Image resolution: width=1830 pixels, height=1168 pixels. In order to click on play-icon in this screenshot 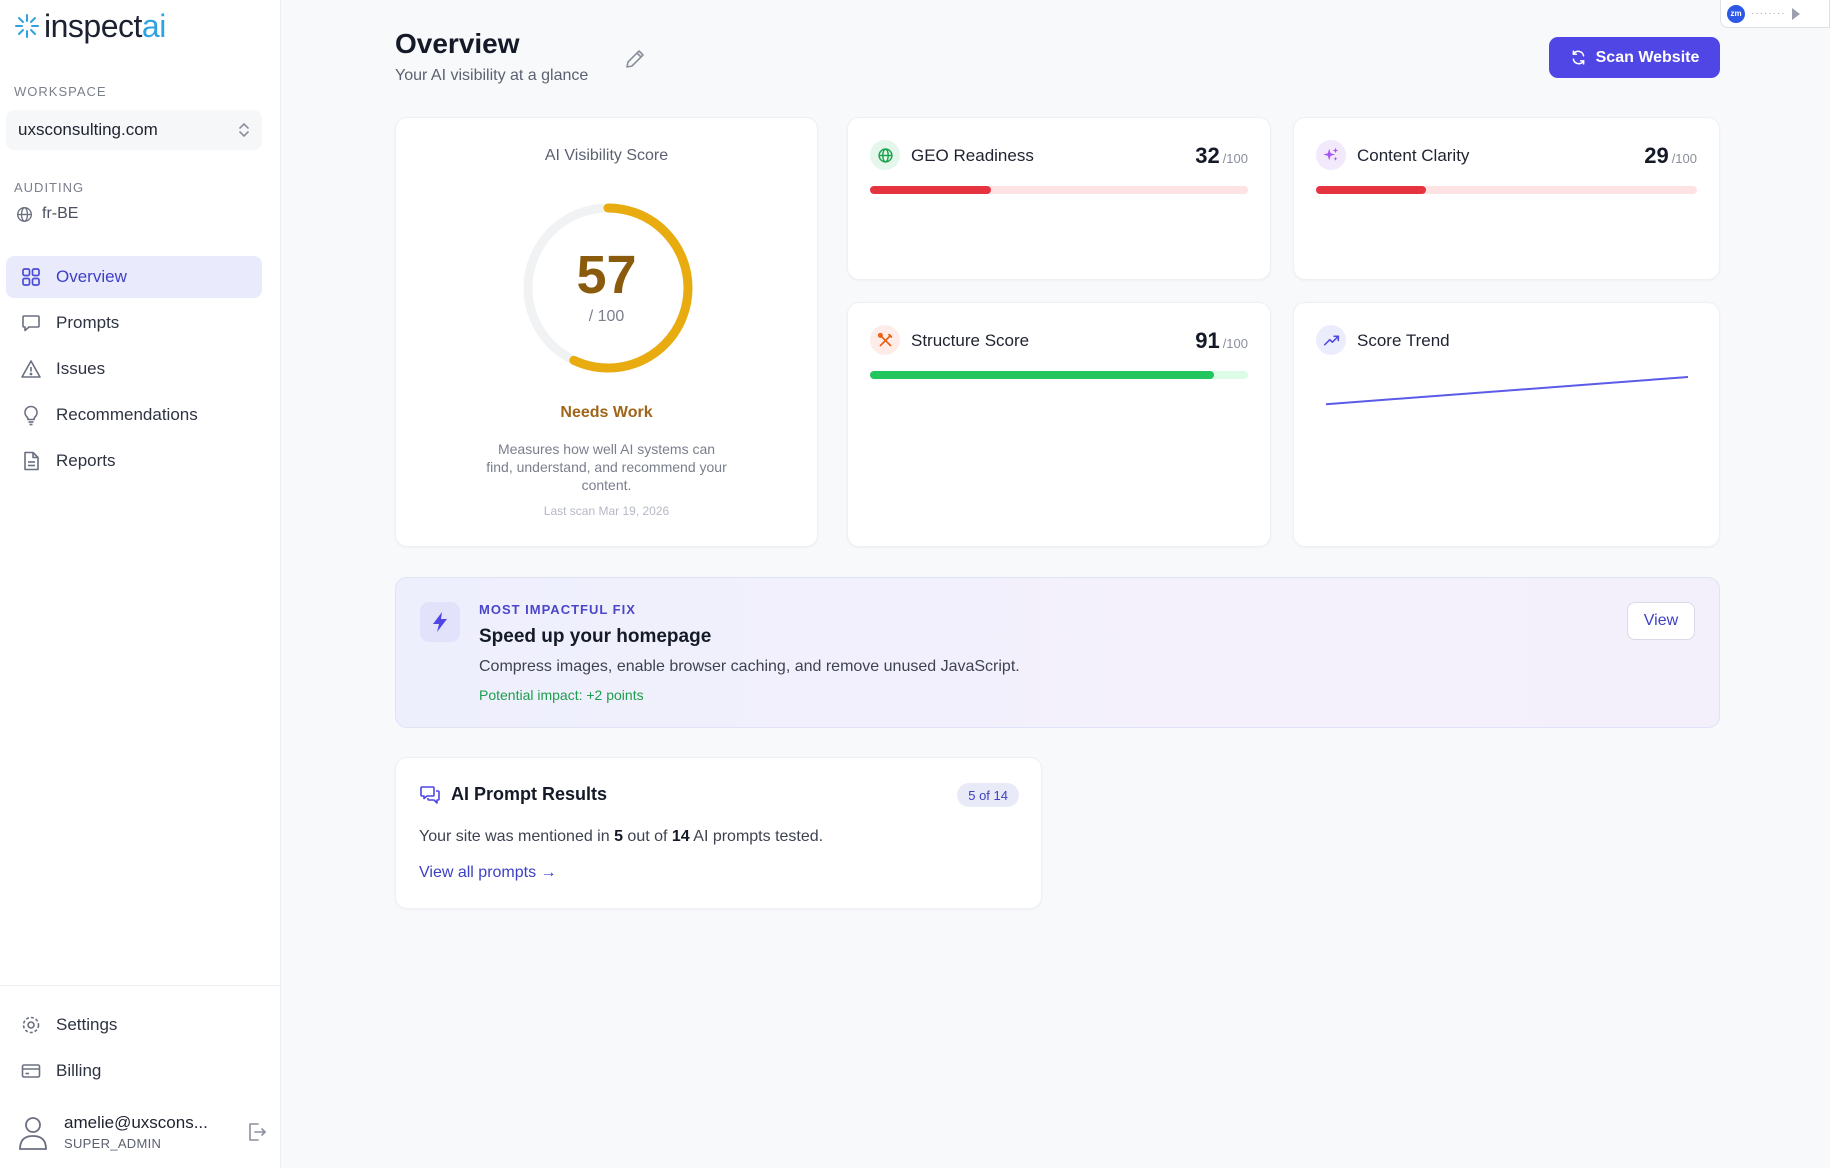, I will do `click(1795, 13)`.